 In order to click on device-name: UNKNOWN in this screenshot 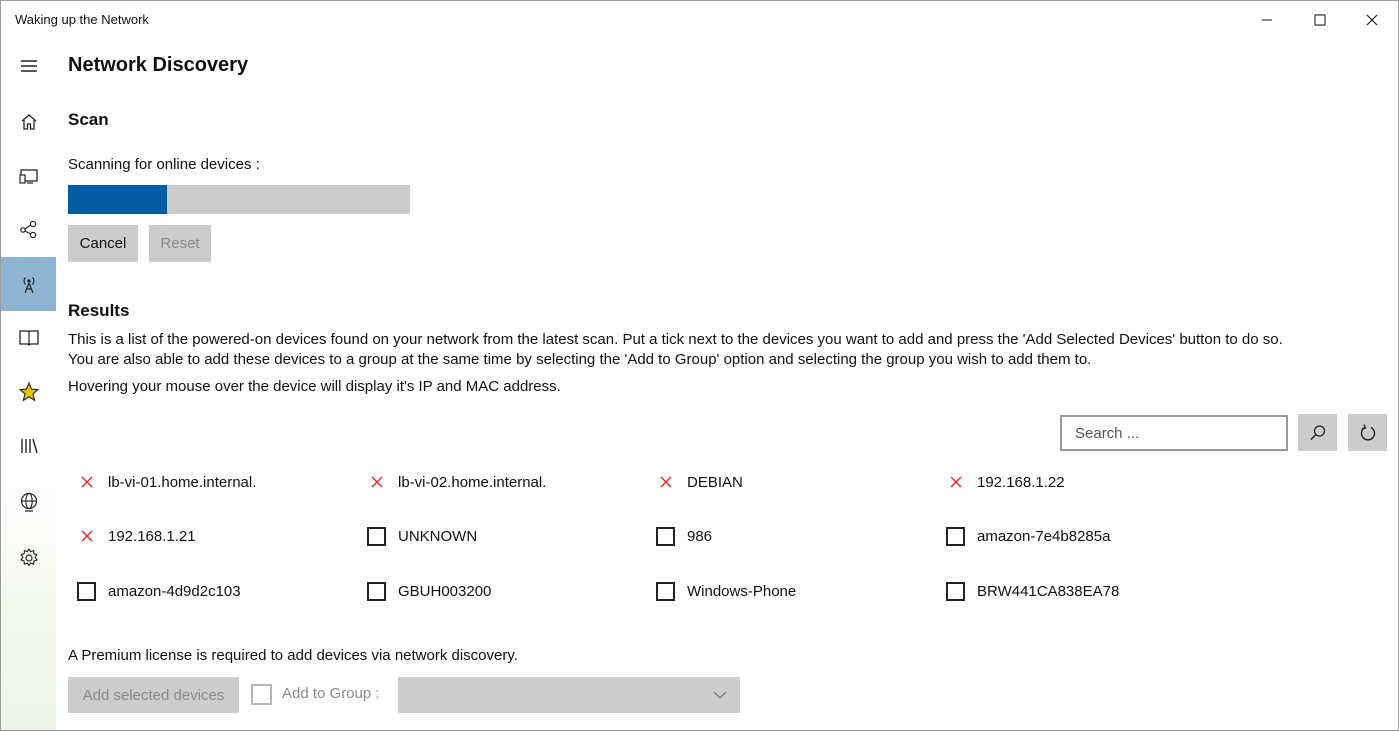, I will do `click(438, 536)`.